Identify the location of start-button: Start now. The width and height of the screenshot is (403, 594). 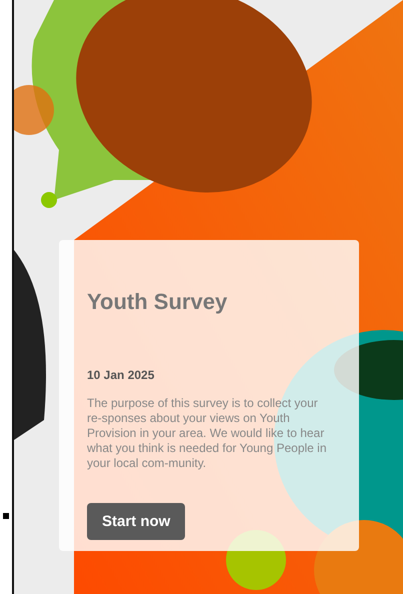
(136, 521).